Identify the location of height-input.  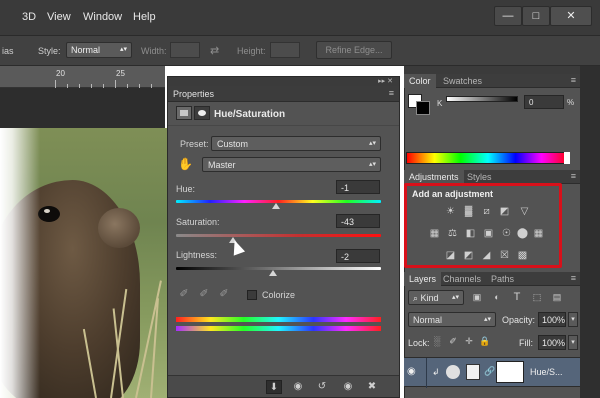
(285, 50).